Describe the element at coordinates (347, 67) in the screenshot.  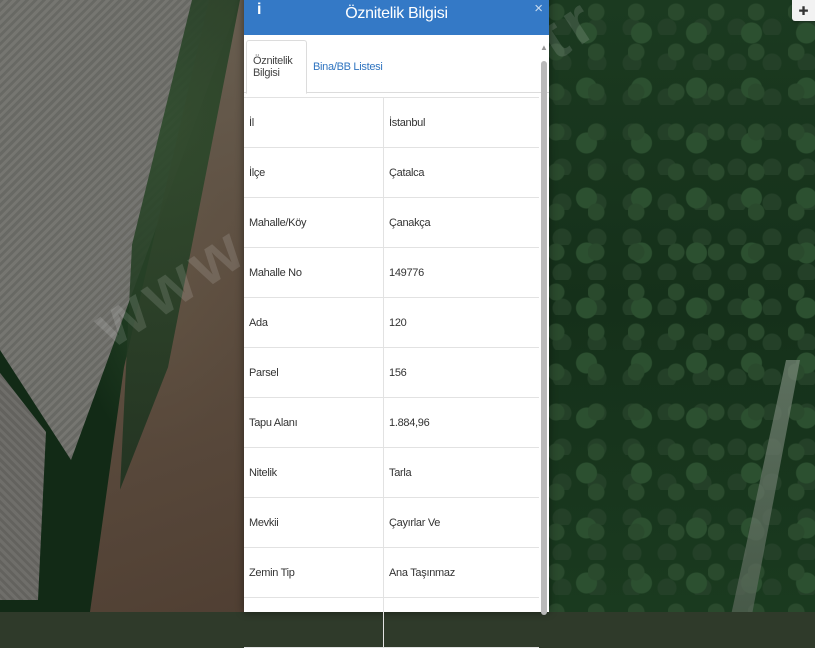
I see `tab-bina-bb-listesi: Bina/BB Listesi` at that location.